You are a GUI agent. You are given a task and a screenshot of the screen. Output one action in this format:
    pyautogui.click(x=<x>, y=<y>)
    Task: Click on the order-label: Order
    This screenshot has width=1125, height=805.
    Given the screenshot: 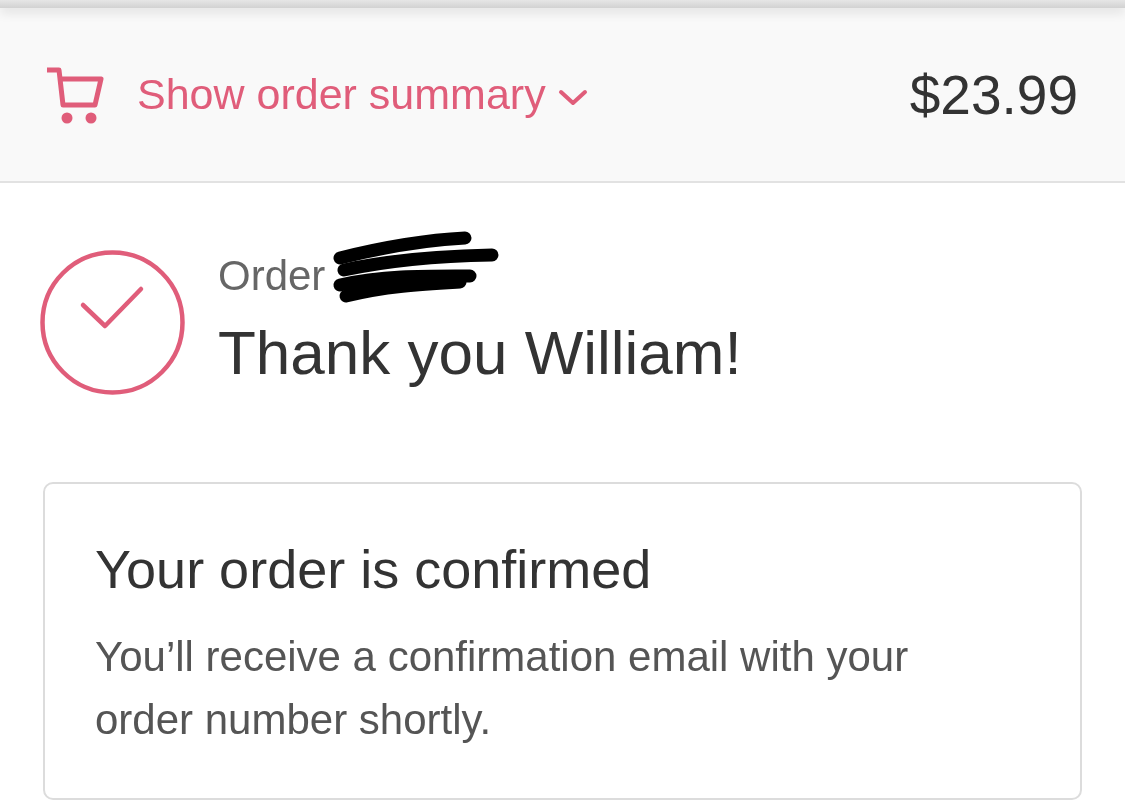 What is the action you would take?
    pyautogui.click(x=272, y=275)
    